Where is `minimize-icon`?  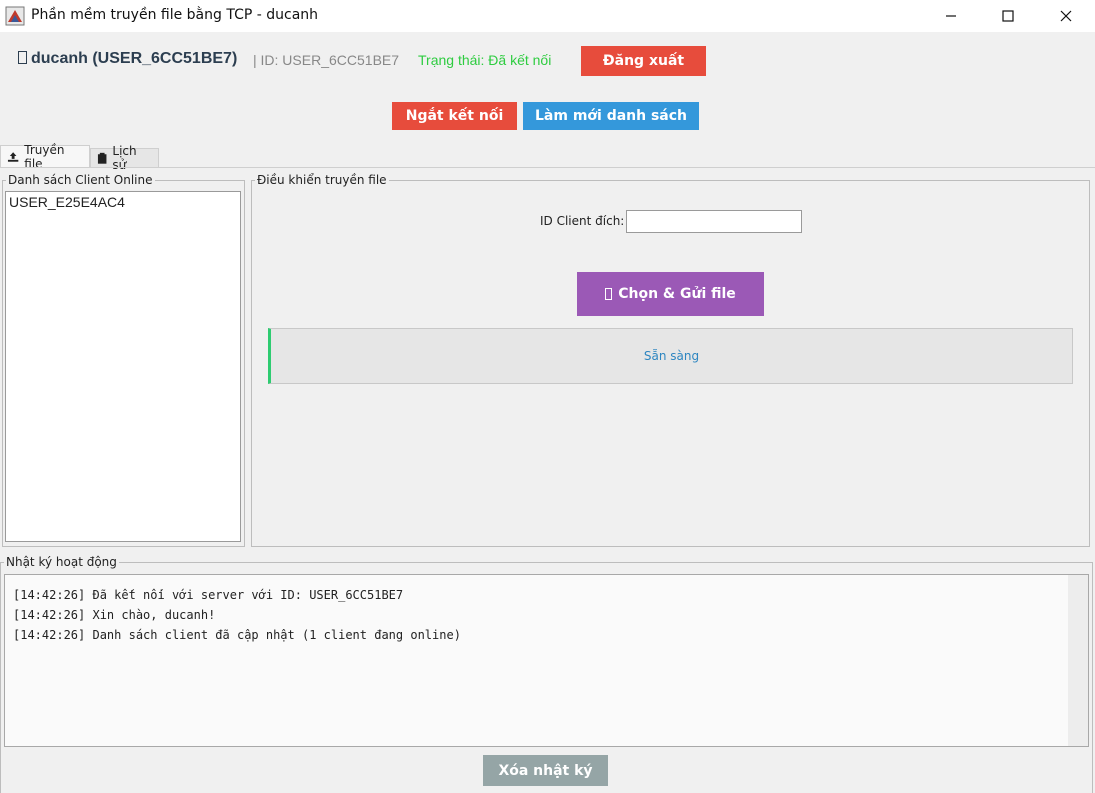
minimize-icon is located at coordinates (951, 16).